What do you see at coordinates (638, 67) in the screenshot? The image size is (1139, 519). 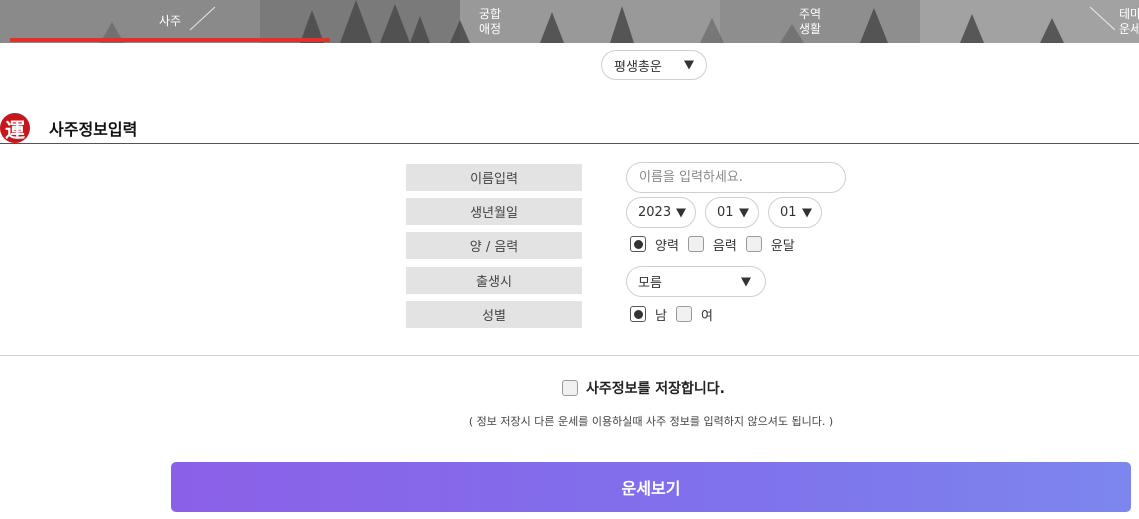 I see `fortune-type-value: 평생총운` at bounding box center [638, 67].